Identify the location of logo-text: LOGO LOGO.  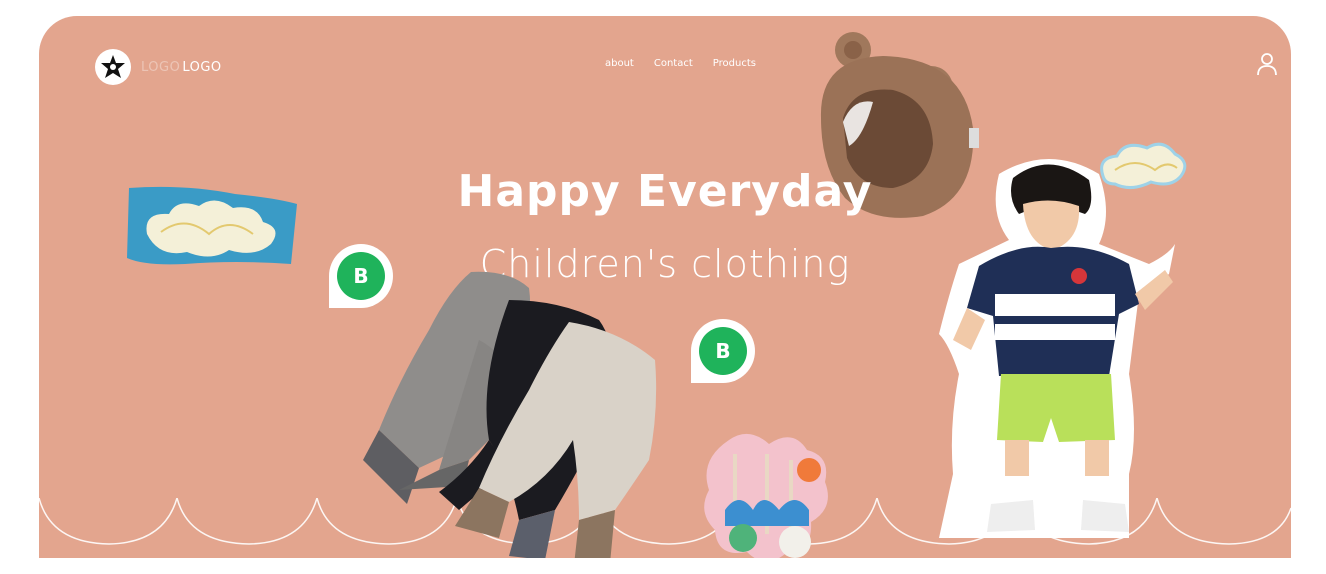
(181, 67).